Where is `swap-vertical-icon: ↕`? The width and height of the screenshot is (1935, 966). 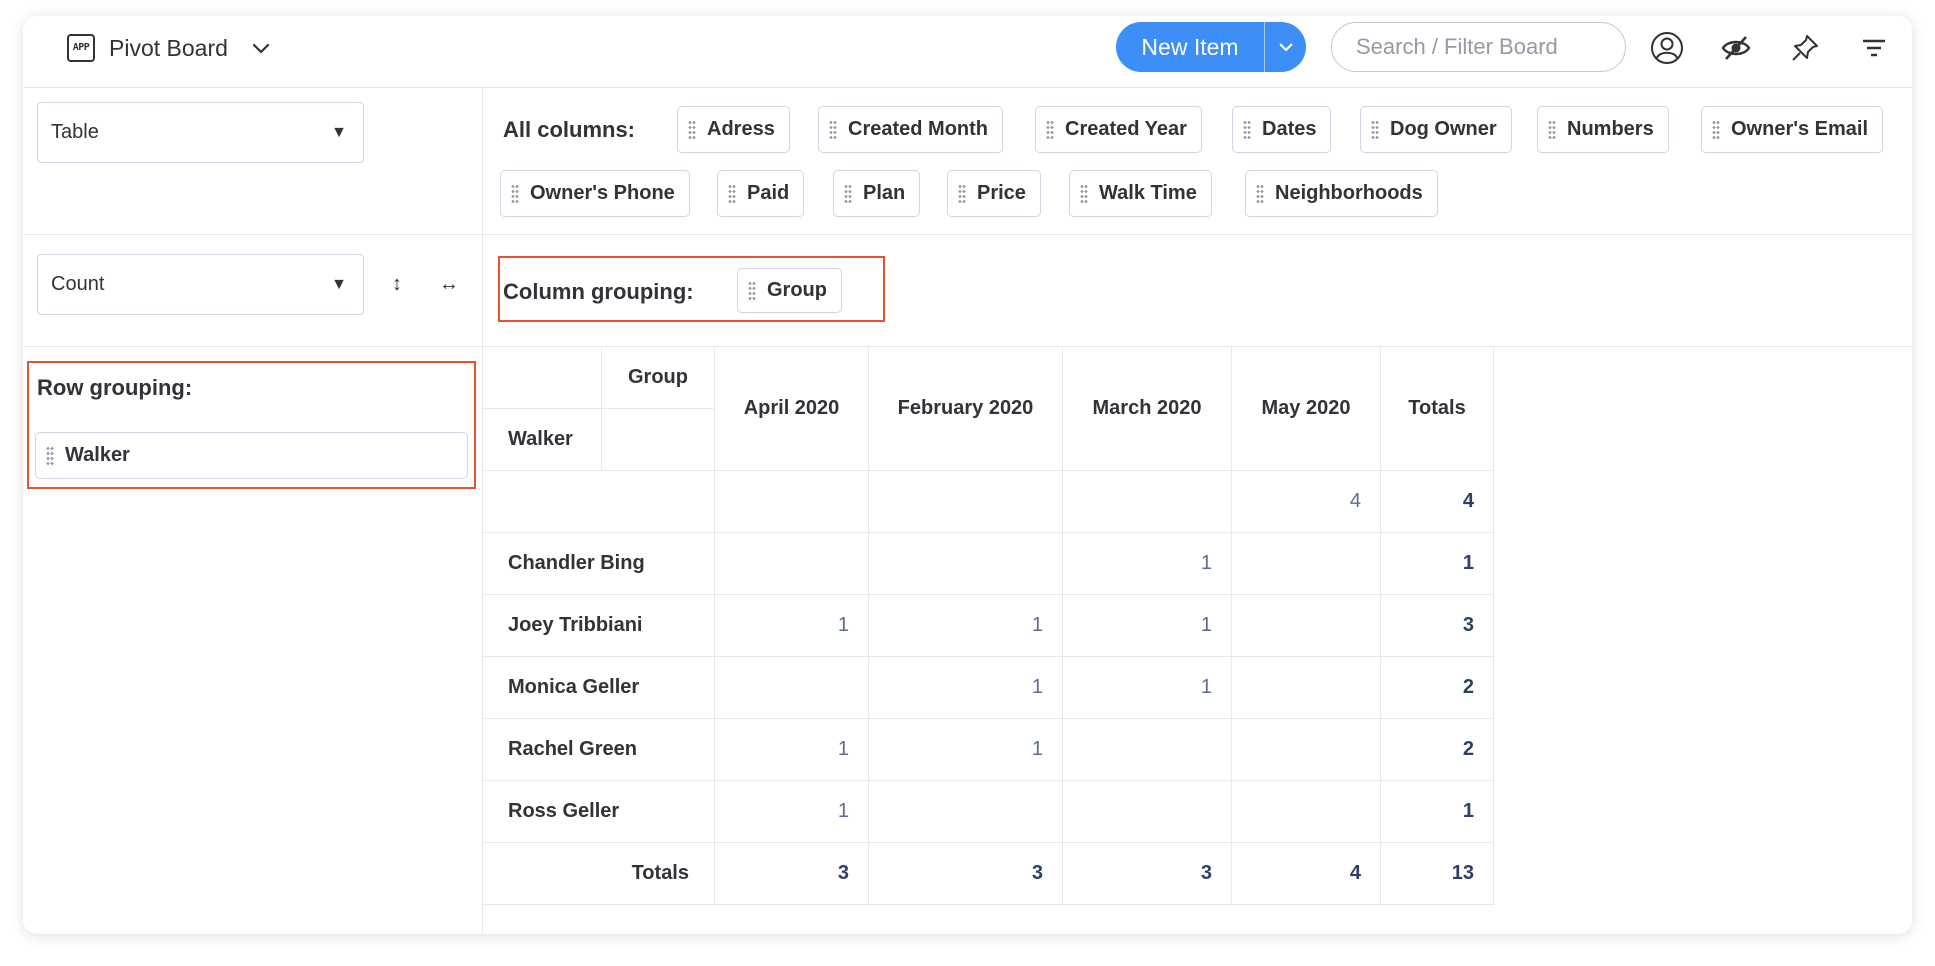
swap-vertical-icon: ↕ is located at coordinates (397, 284).